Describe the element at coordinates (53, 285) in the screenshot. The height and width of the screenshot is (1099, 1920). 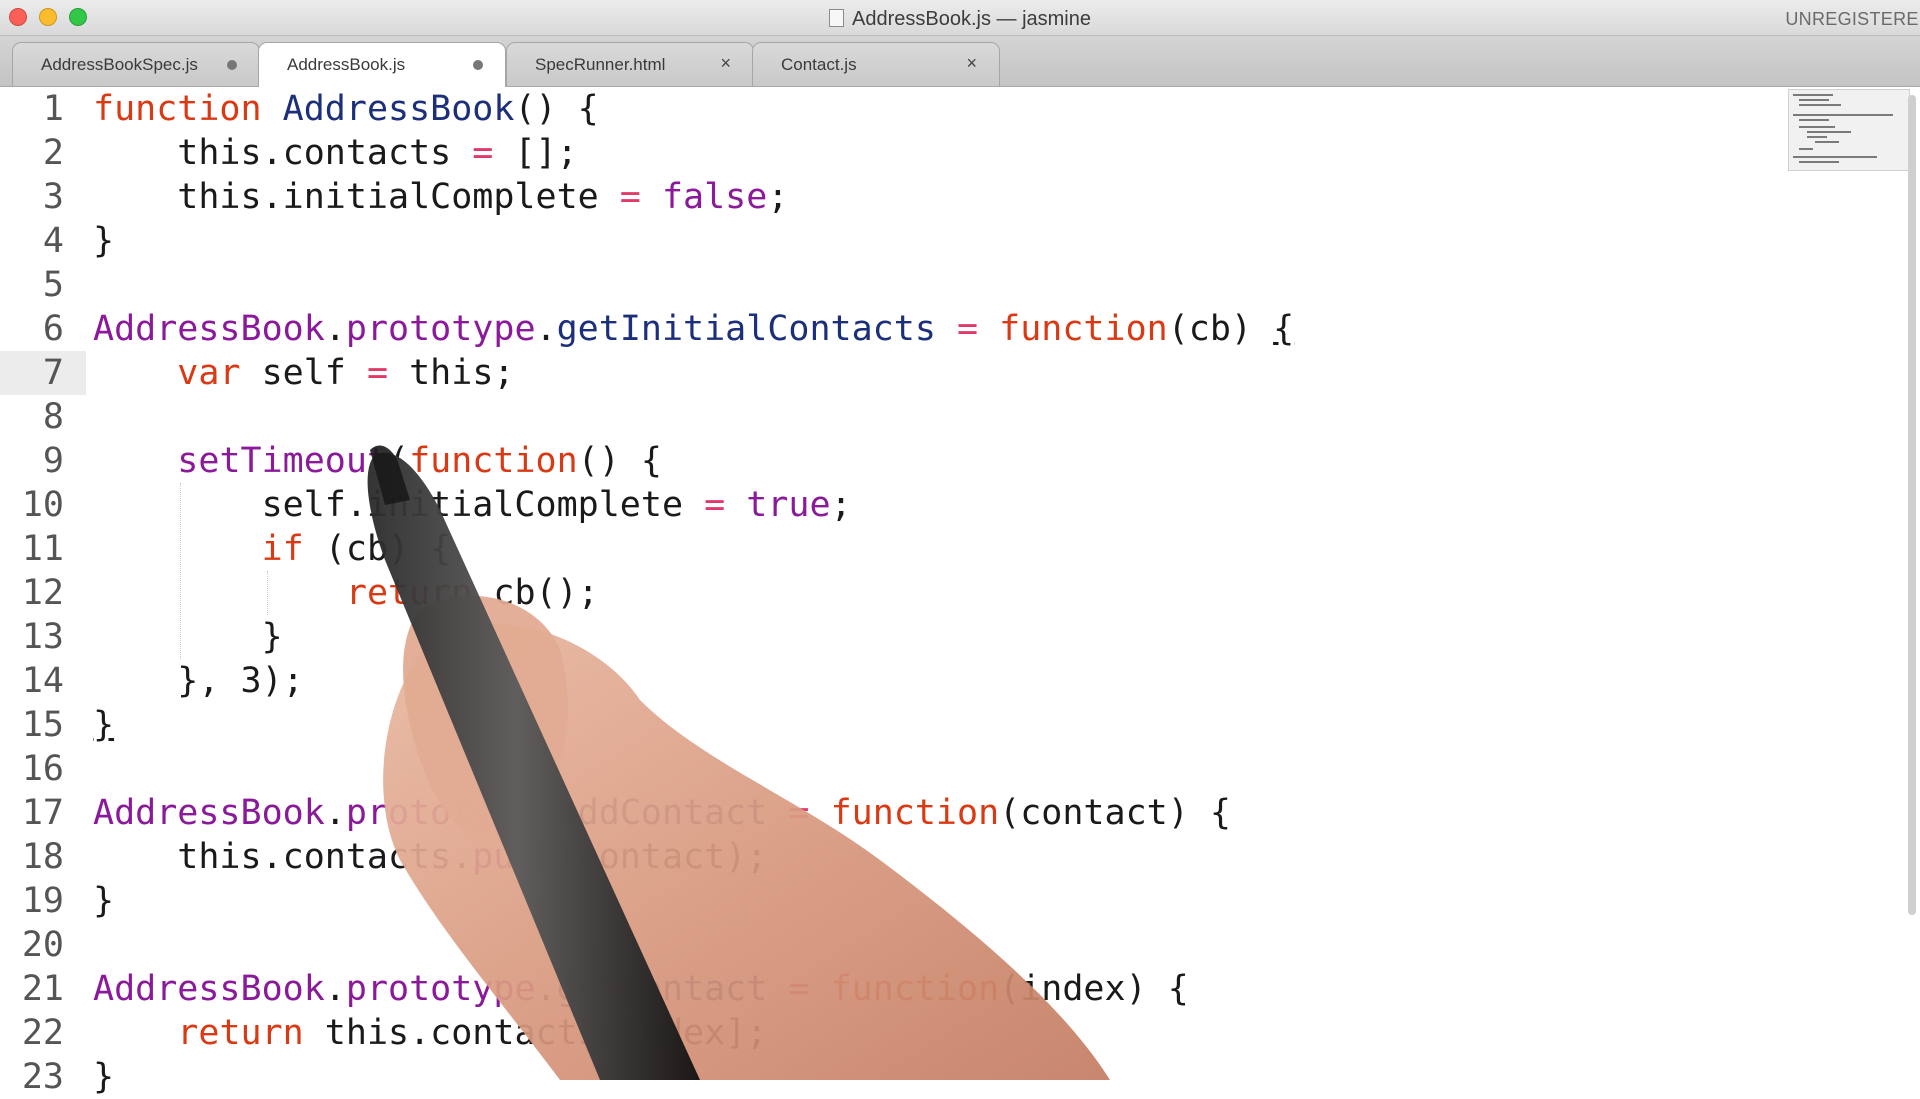
I see `line-number: 5` at that location.